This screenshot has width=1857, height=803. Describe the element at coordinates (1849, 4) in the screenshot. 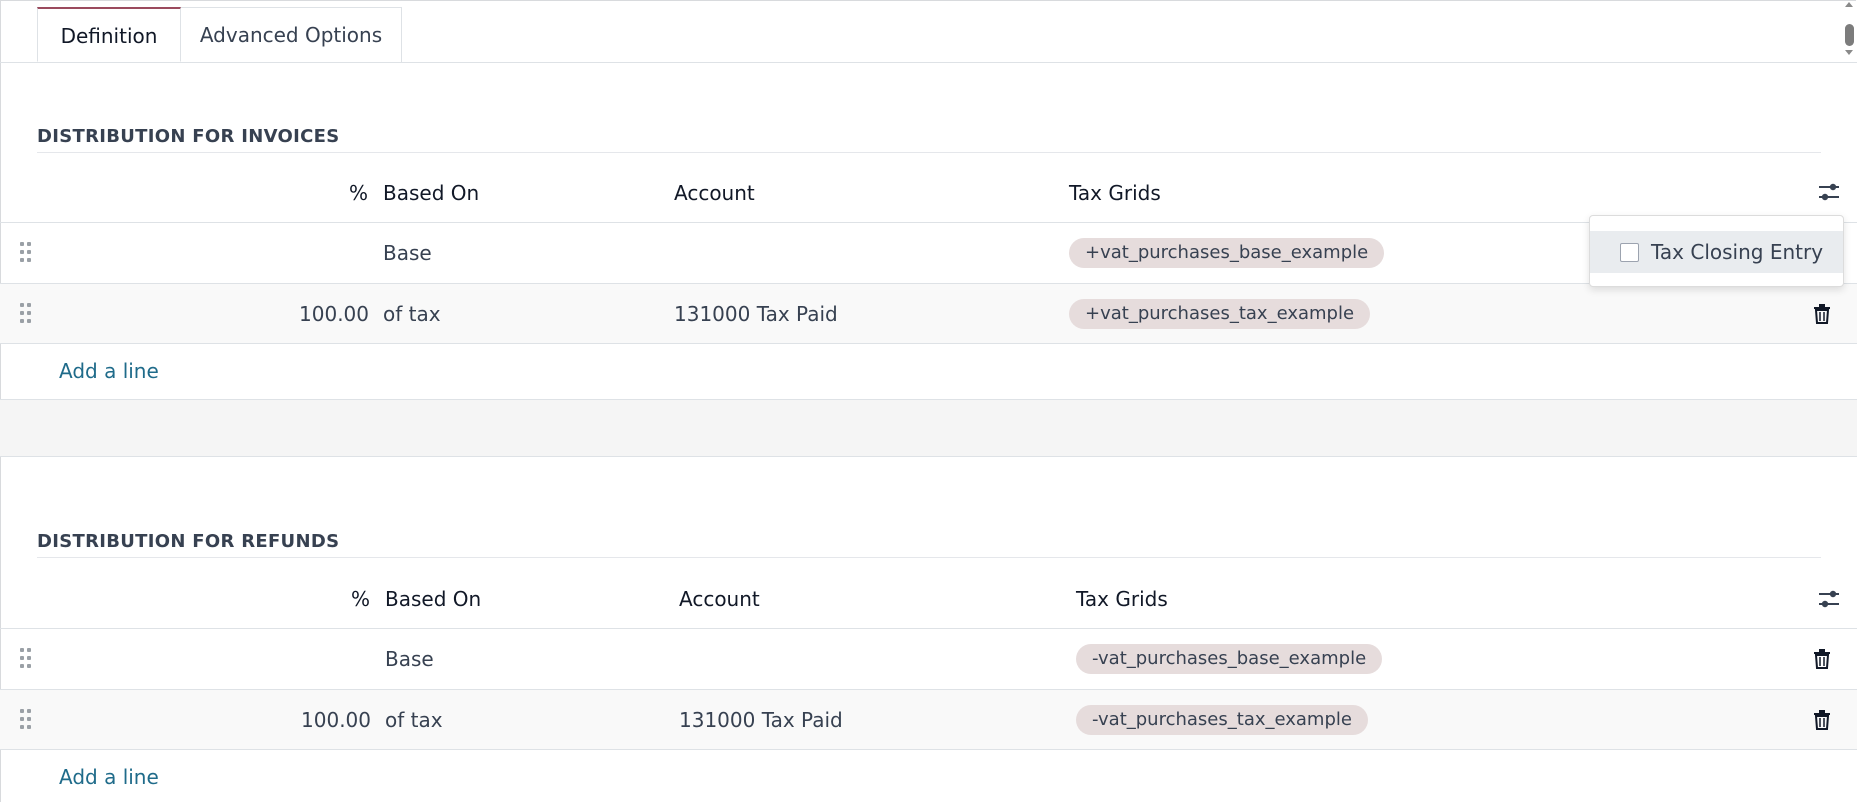

I see `scrollbar-up-arrow` at that location.